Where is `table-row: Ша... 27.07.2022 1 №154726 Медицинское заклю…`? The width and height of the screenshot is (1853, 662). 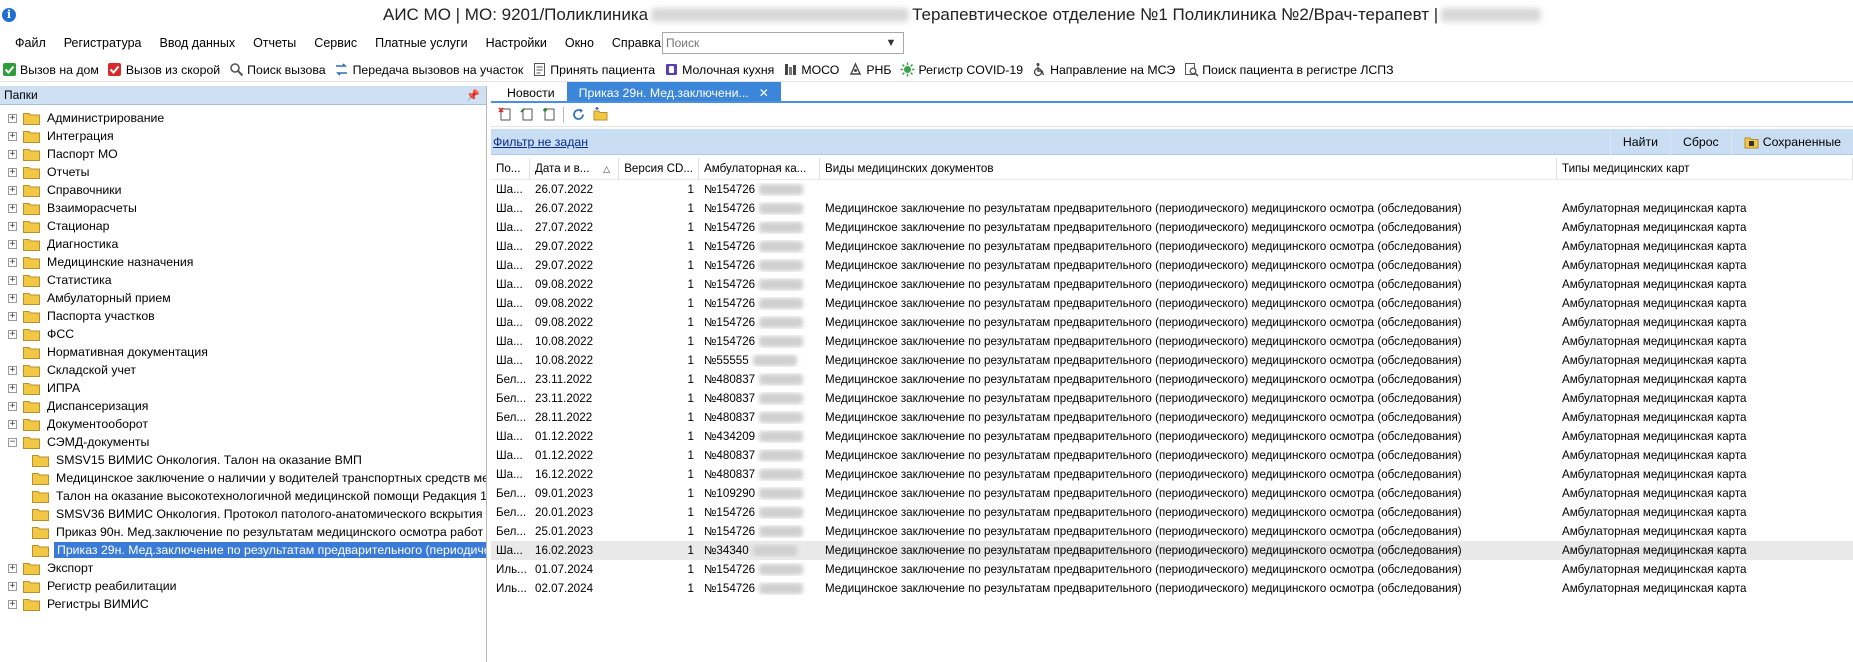 table-row: Ша... 27.07.2022 1 №154726 Медицинское заклю… is located at coordinates (1172, 227).